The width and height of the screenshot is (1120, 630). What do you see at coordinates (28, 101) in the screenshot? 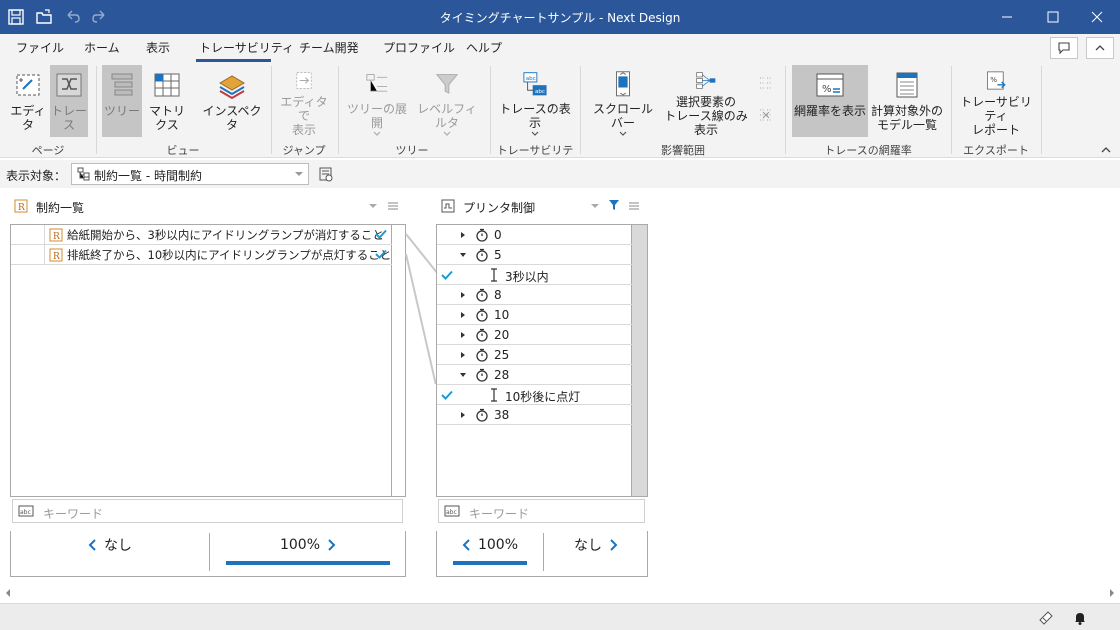
I see `editor-button: エディタ` at bounding box center [28, 101].